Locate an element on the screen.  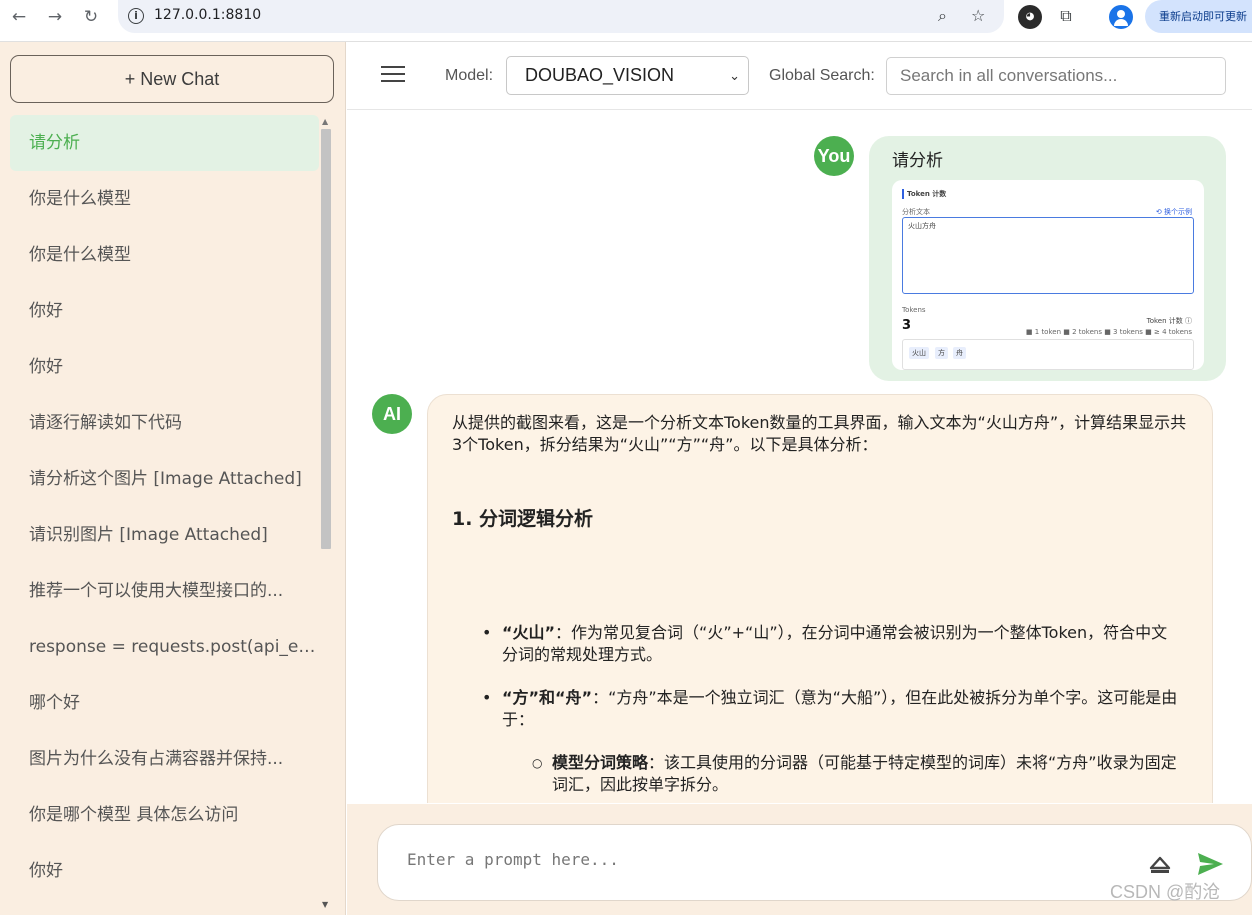
site-info-icon: i is located at coordinates (136, 16).